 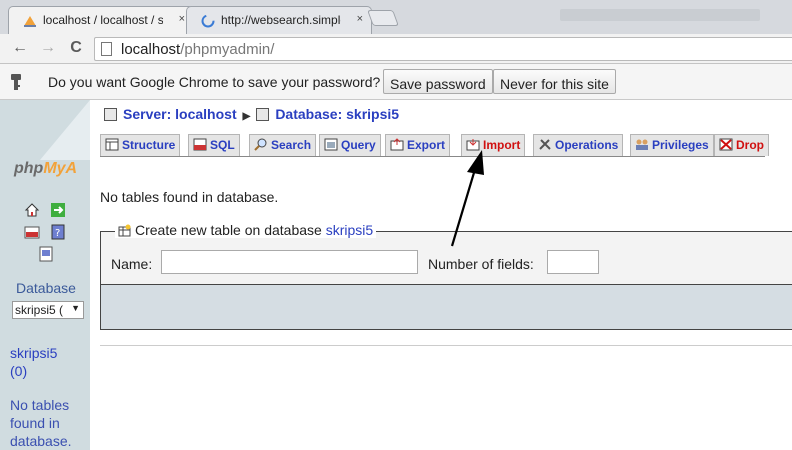 I want to click on table-count: (0), so click(x=19, y=371).